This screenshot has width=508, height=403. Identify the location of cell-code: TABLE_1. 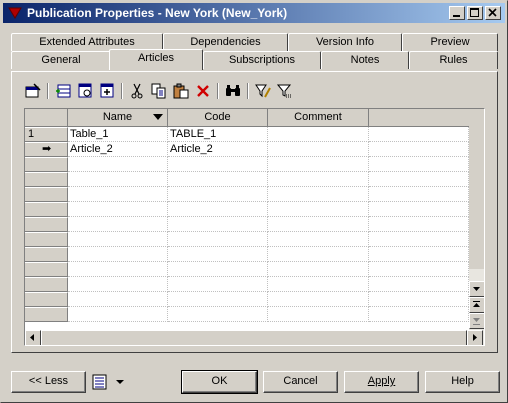
(218, 134).